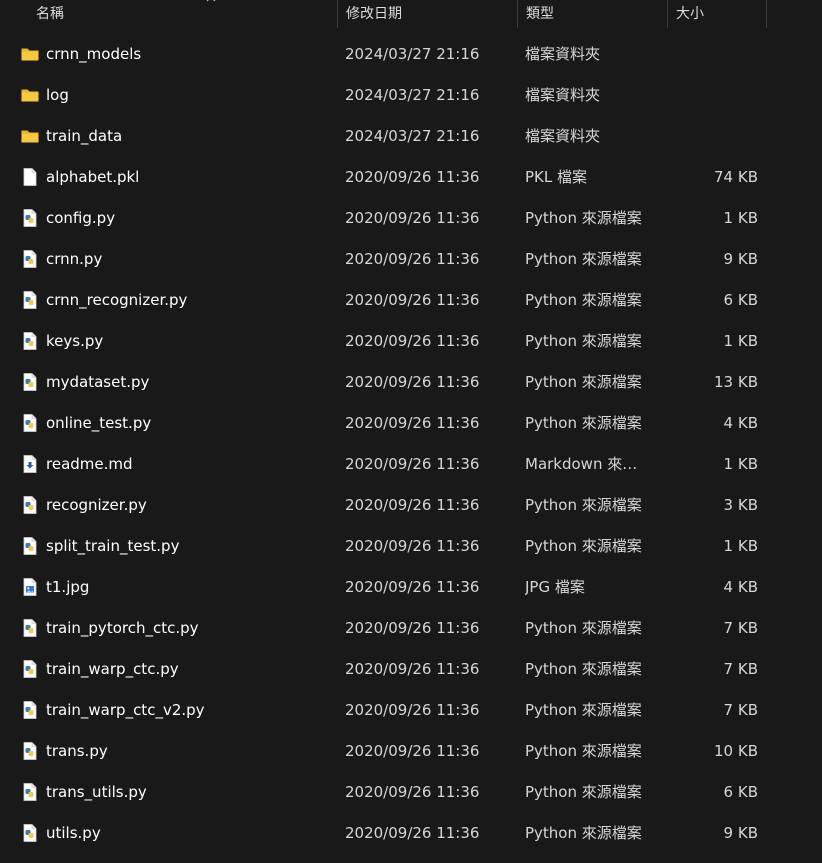 This screenshot has width=822, height=863. Describe the element at coordinates (555, 587) in the screenshot. I see `file-type: JPG 檔案` at that location.